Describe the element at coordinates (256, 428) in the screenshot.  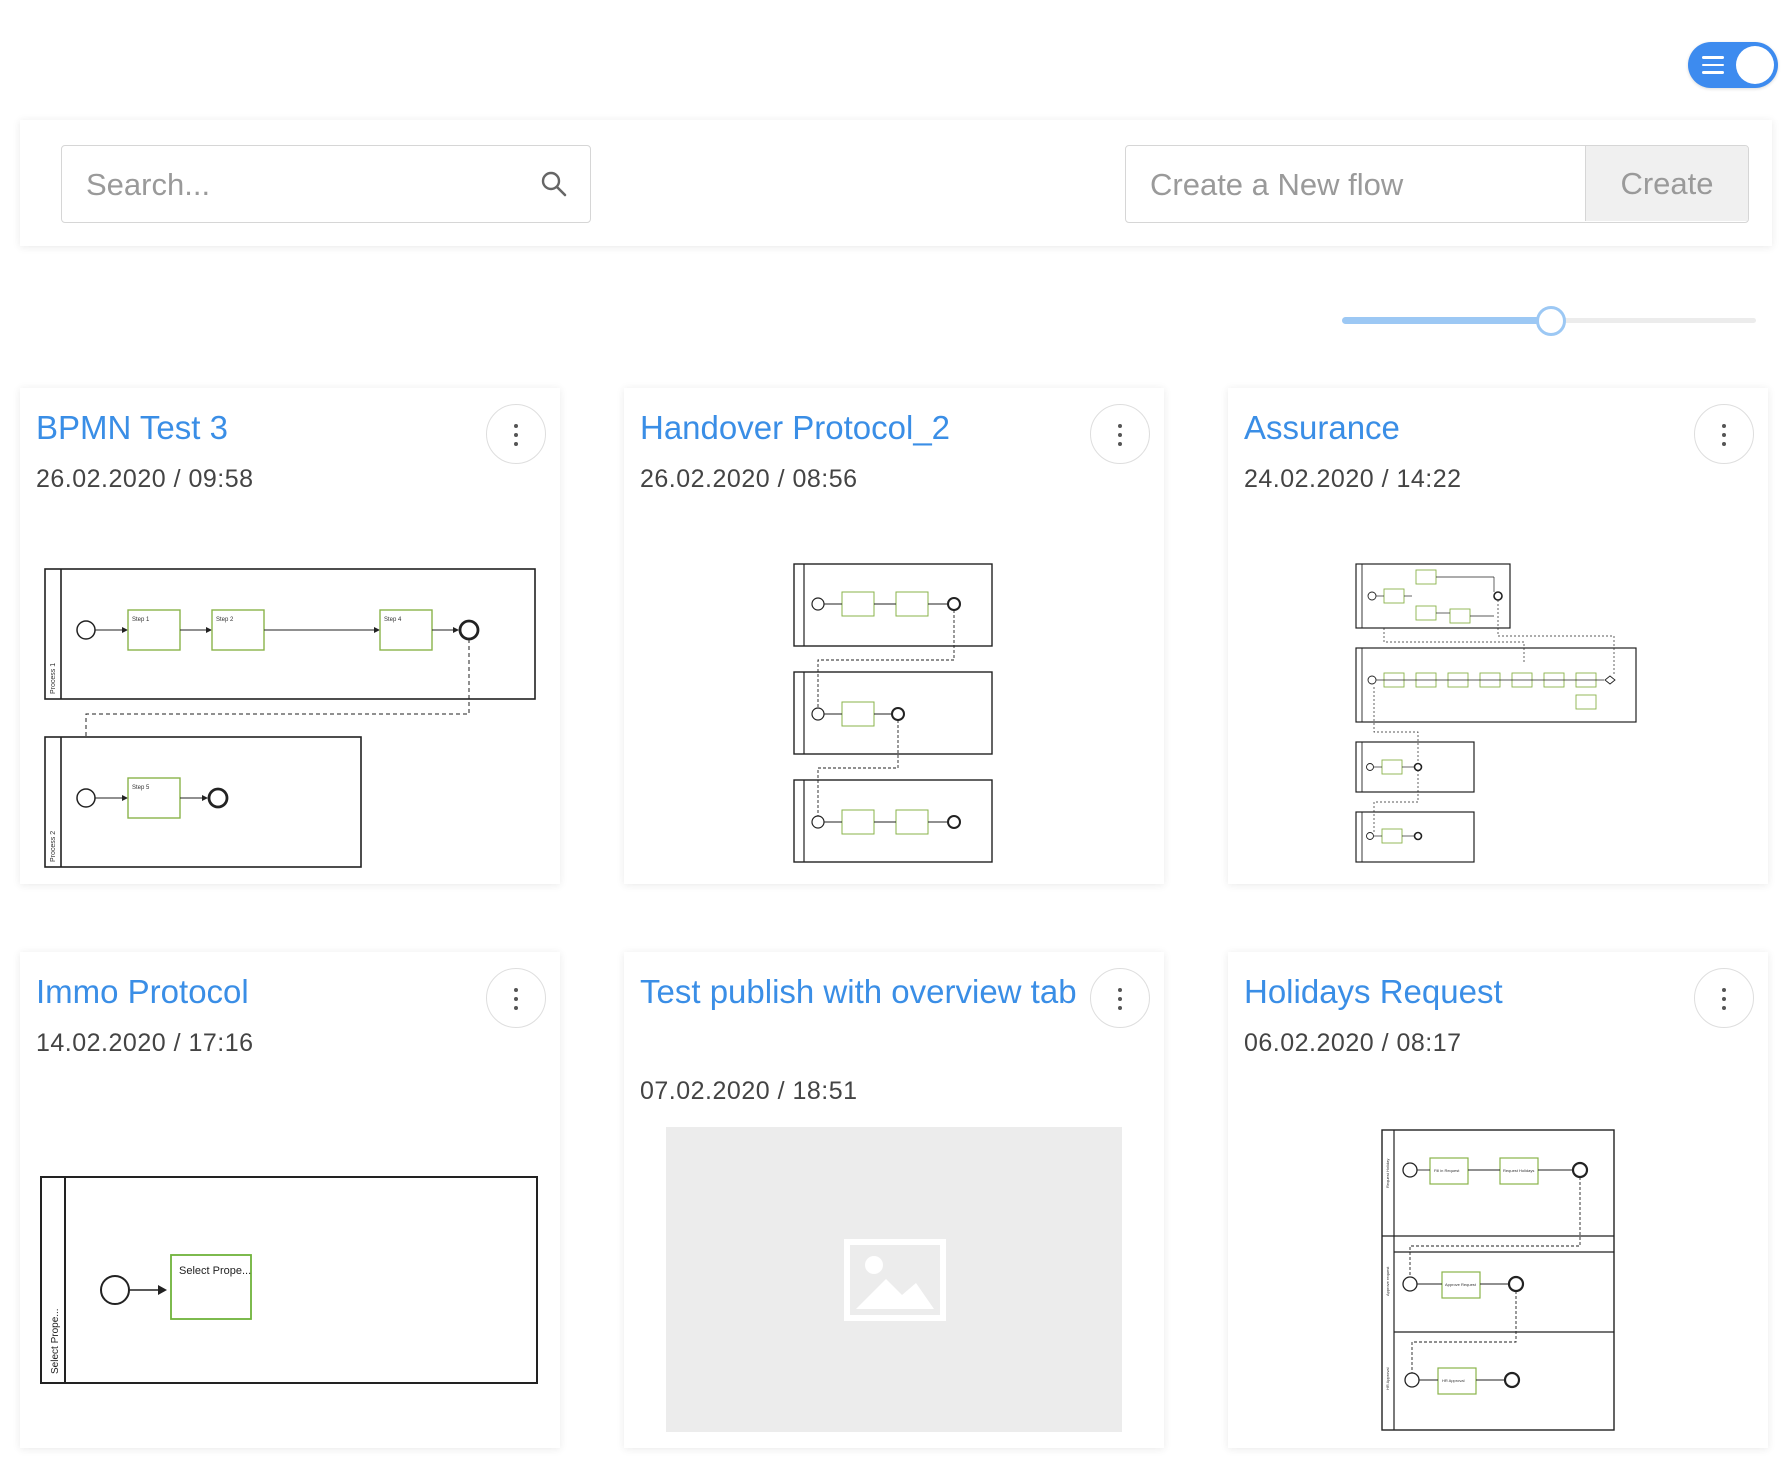
I see `flow-title: BPMN Test 3` at that location.